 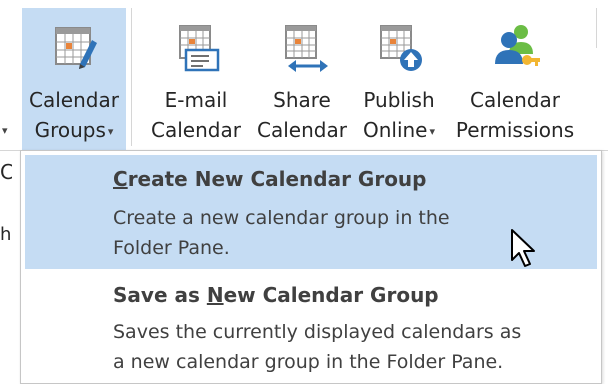 I want to click on calendar-pencil-icon, so click(x=76, y=48).